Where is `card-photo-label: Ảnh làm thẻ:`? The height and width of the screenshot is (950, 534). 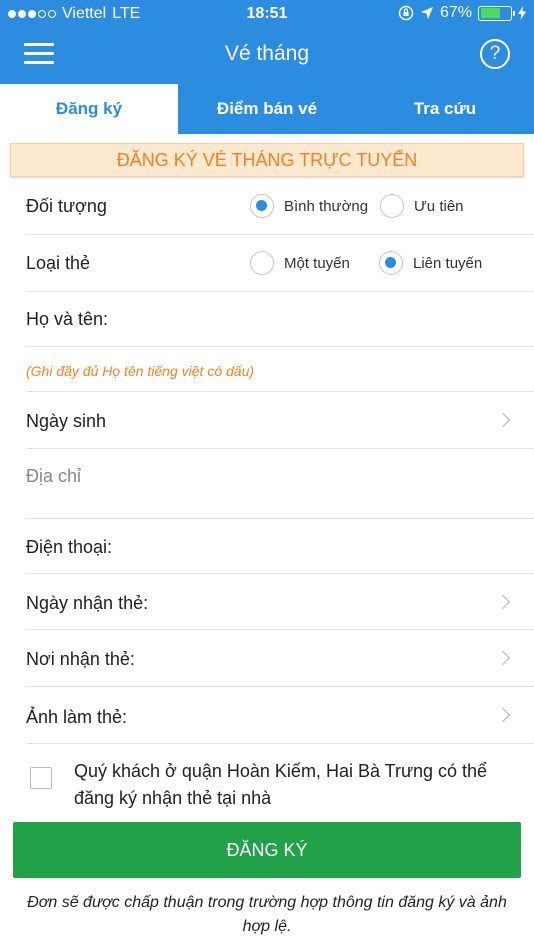 card-photo-label: Ảnh làm thẻ: is located at coordinates (77, 717).